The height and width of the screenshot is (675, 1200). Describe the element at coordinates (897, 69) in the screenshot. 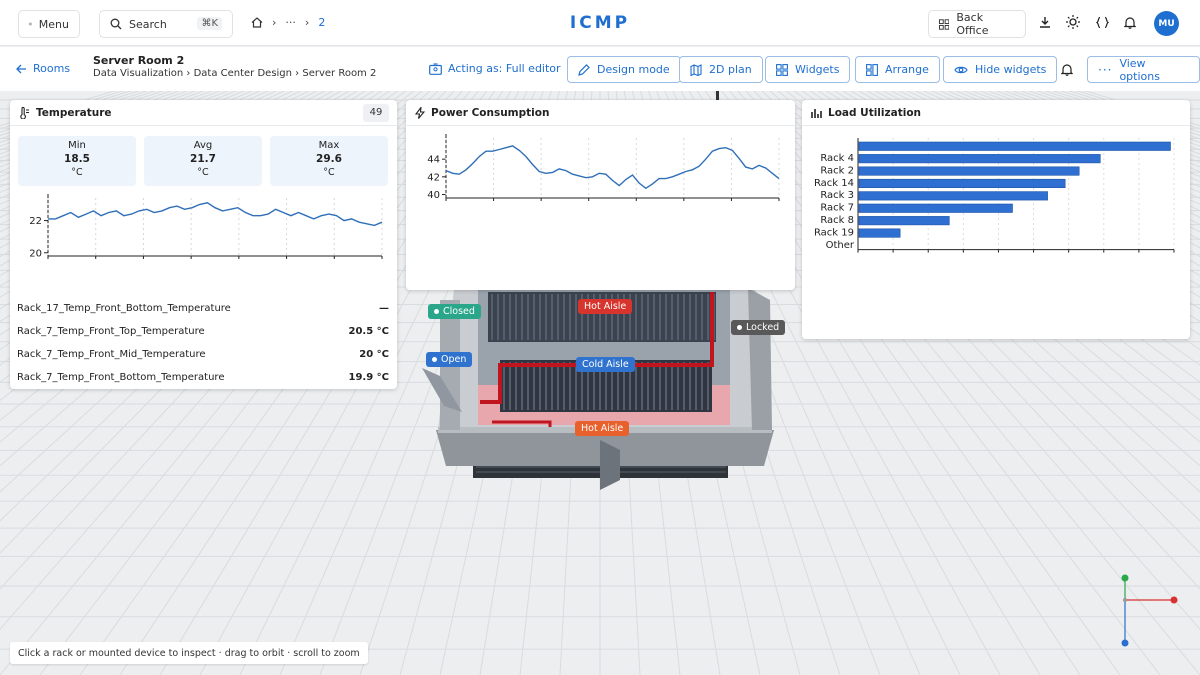

I see `arrange-button: Arrange` at that location.